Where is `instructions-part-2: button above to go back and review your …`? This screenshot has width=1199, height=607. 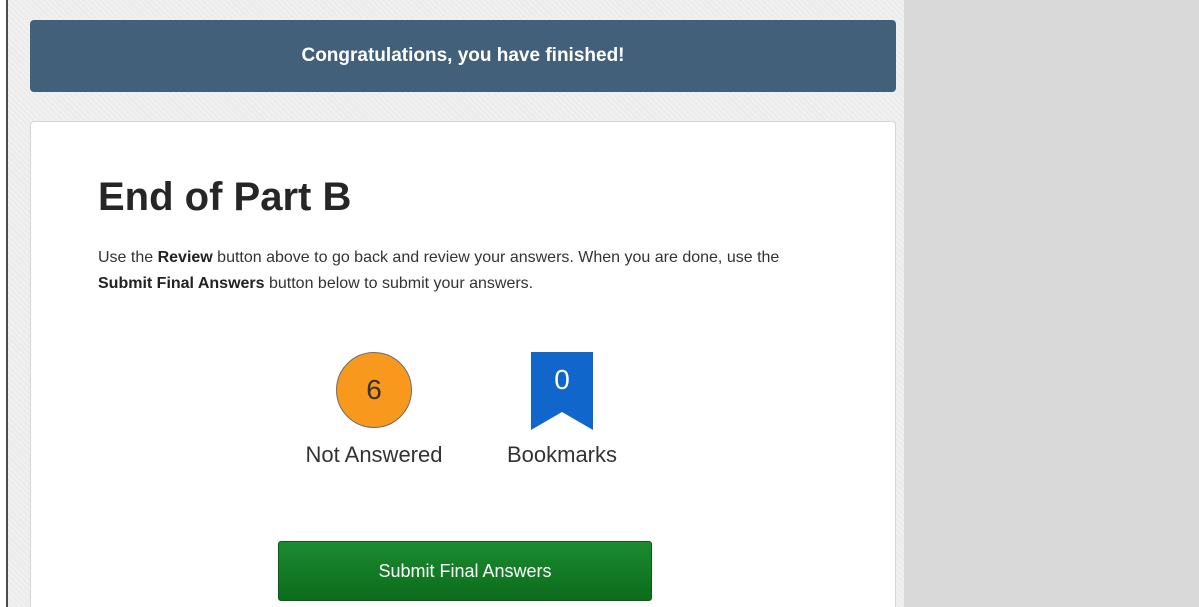
instructions-part-2: button above to go back and review your … is located at coordinates (496, 257).